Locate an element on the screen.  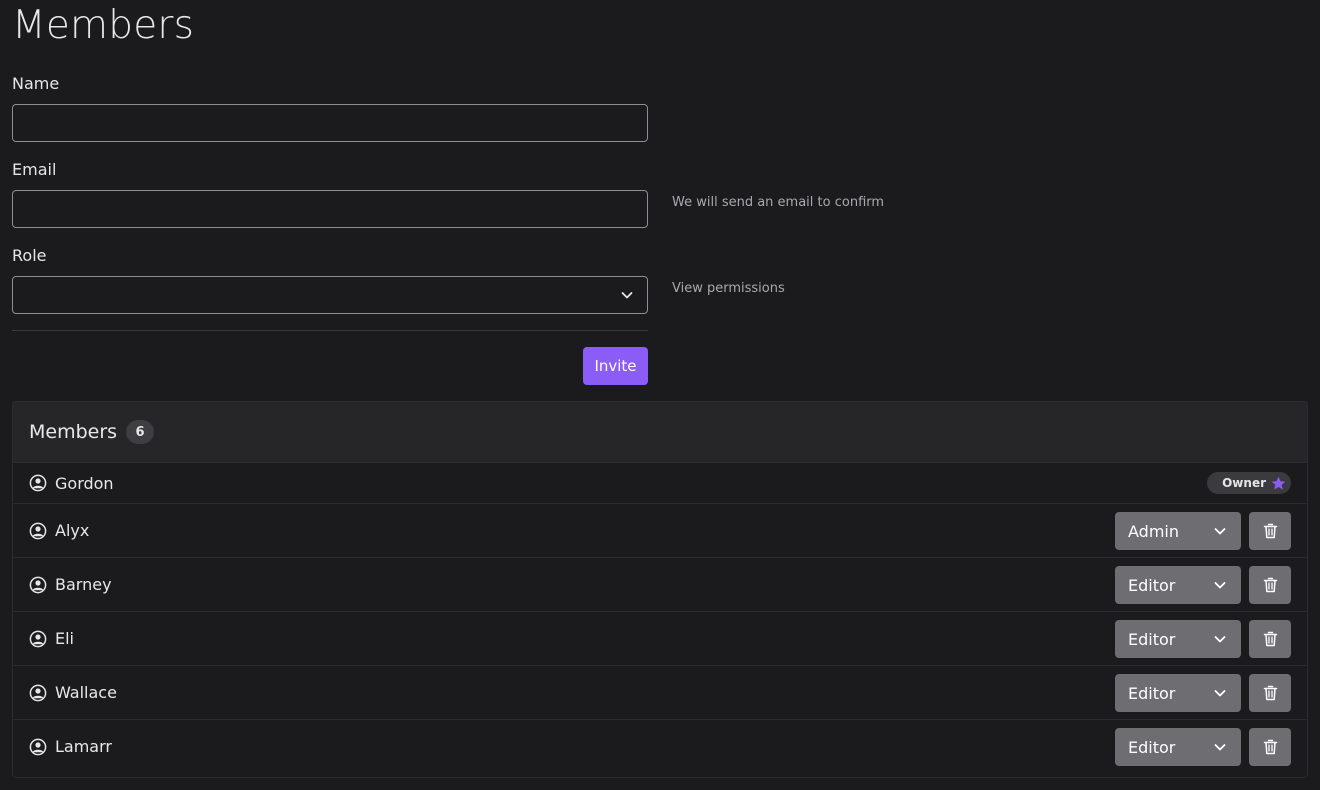
members-card-title: Members is located at coordinates (73, 432).